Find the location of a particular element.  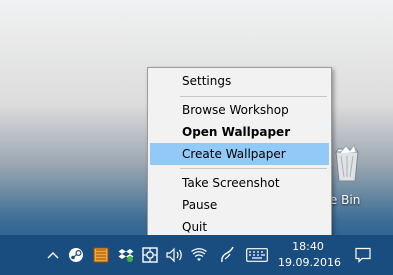

clock: 18:40 19.09.2016 is located at coordinates (309, 255).